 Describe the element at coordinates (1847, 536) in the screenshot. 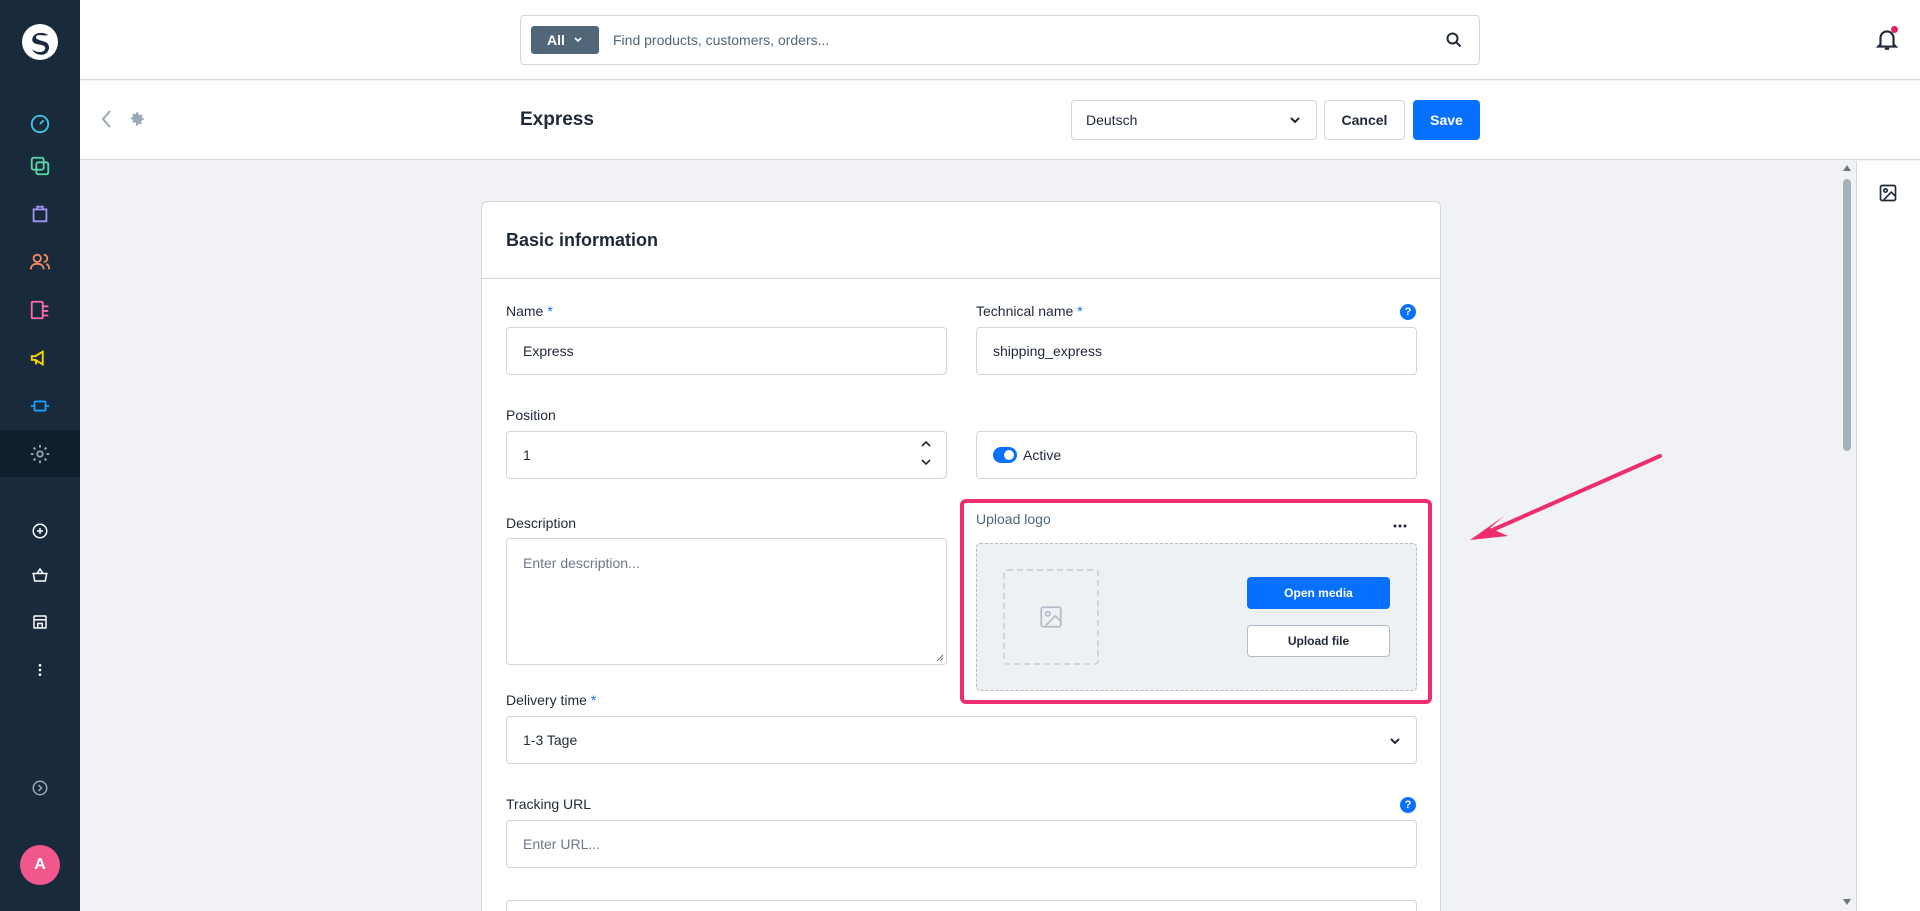

I see `scrollbar` at that location.